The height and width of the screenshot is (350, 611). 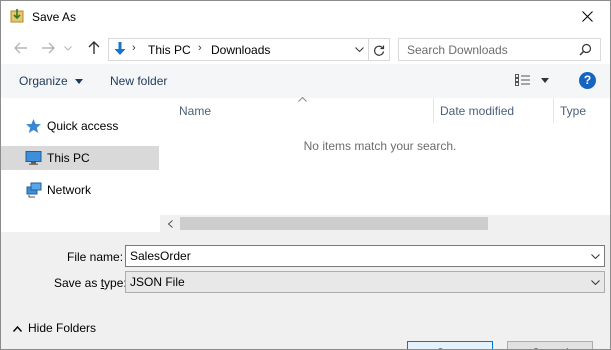 I want to click on empty-message: No items match your search., so click(x=380, y=146).